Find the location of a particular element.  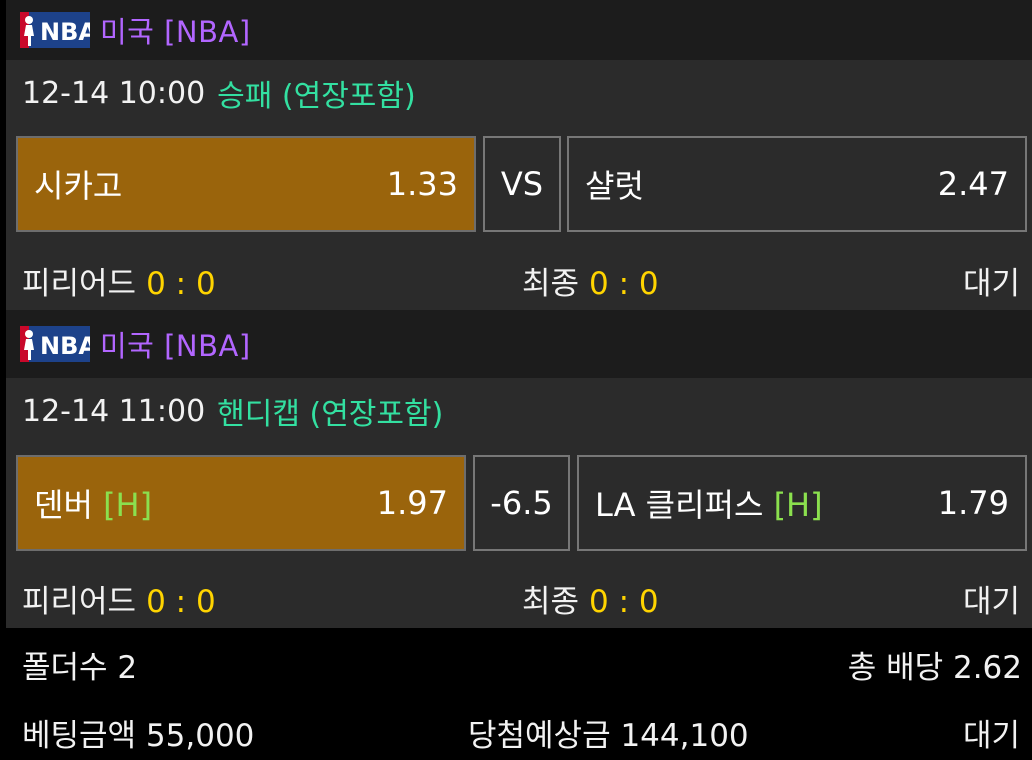

match-datetime: 12-14 11:00 is located at coordinates (114, 411).